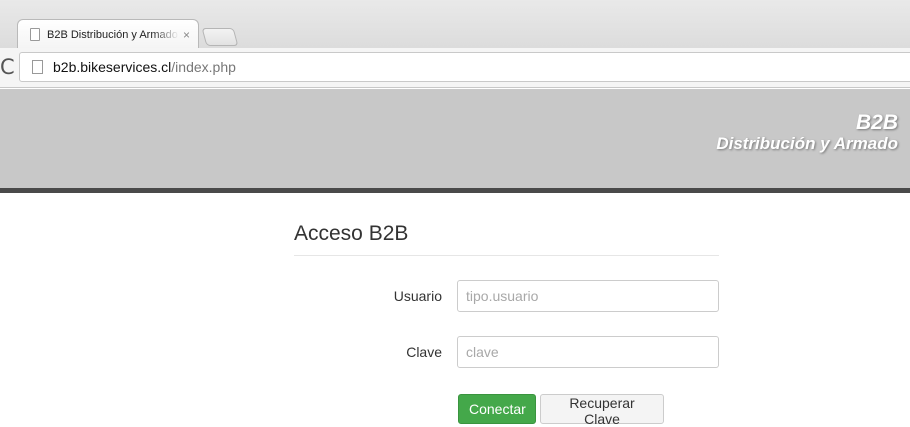 This screenshot has width=910, height=427. What do you see at coordinates (876, 122) in the screenshot?
I see `brand-title: B2B` at bounding box center [876, 122].